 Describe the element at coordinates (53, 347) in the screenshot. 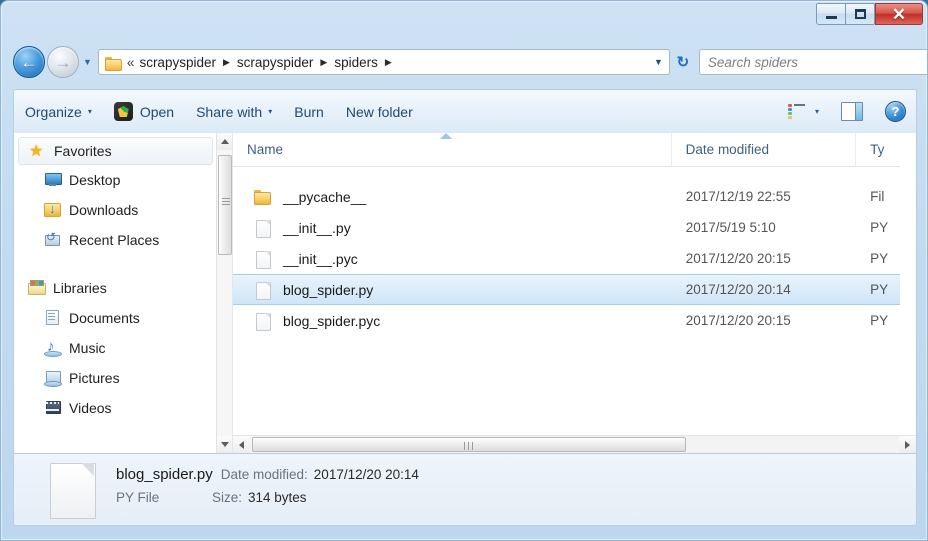

I see `music-icon` at that location.